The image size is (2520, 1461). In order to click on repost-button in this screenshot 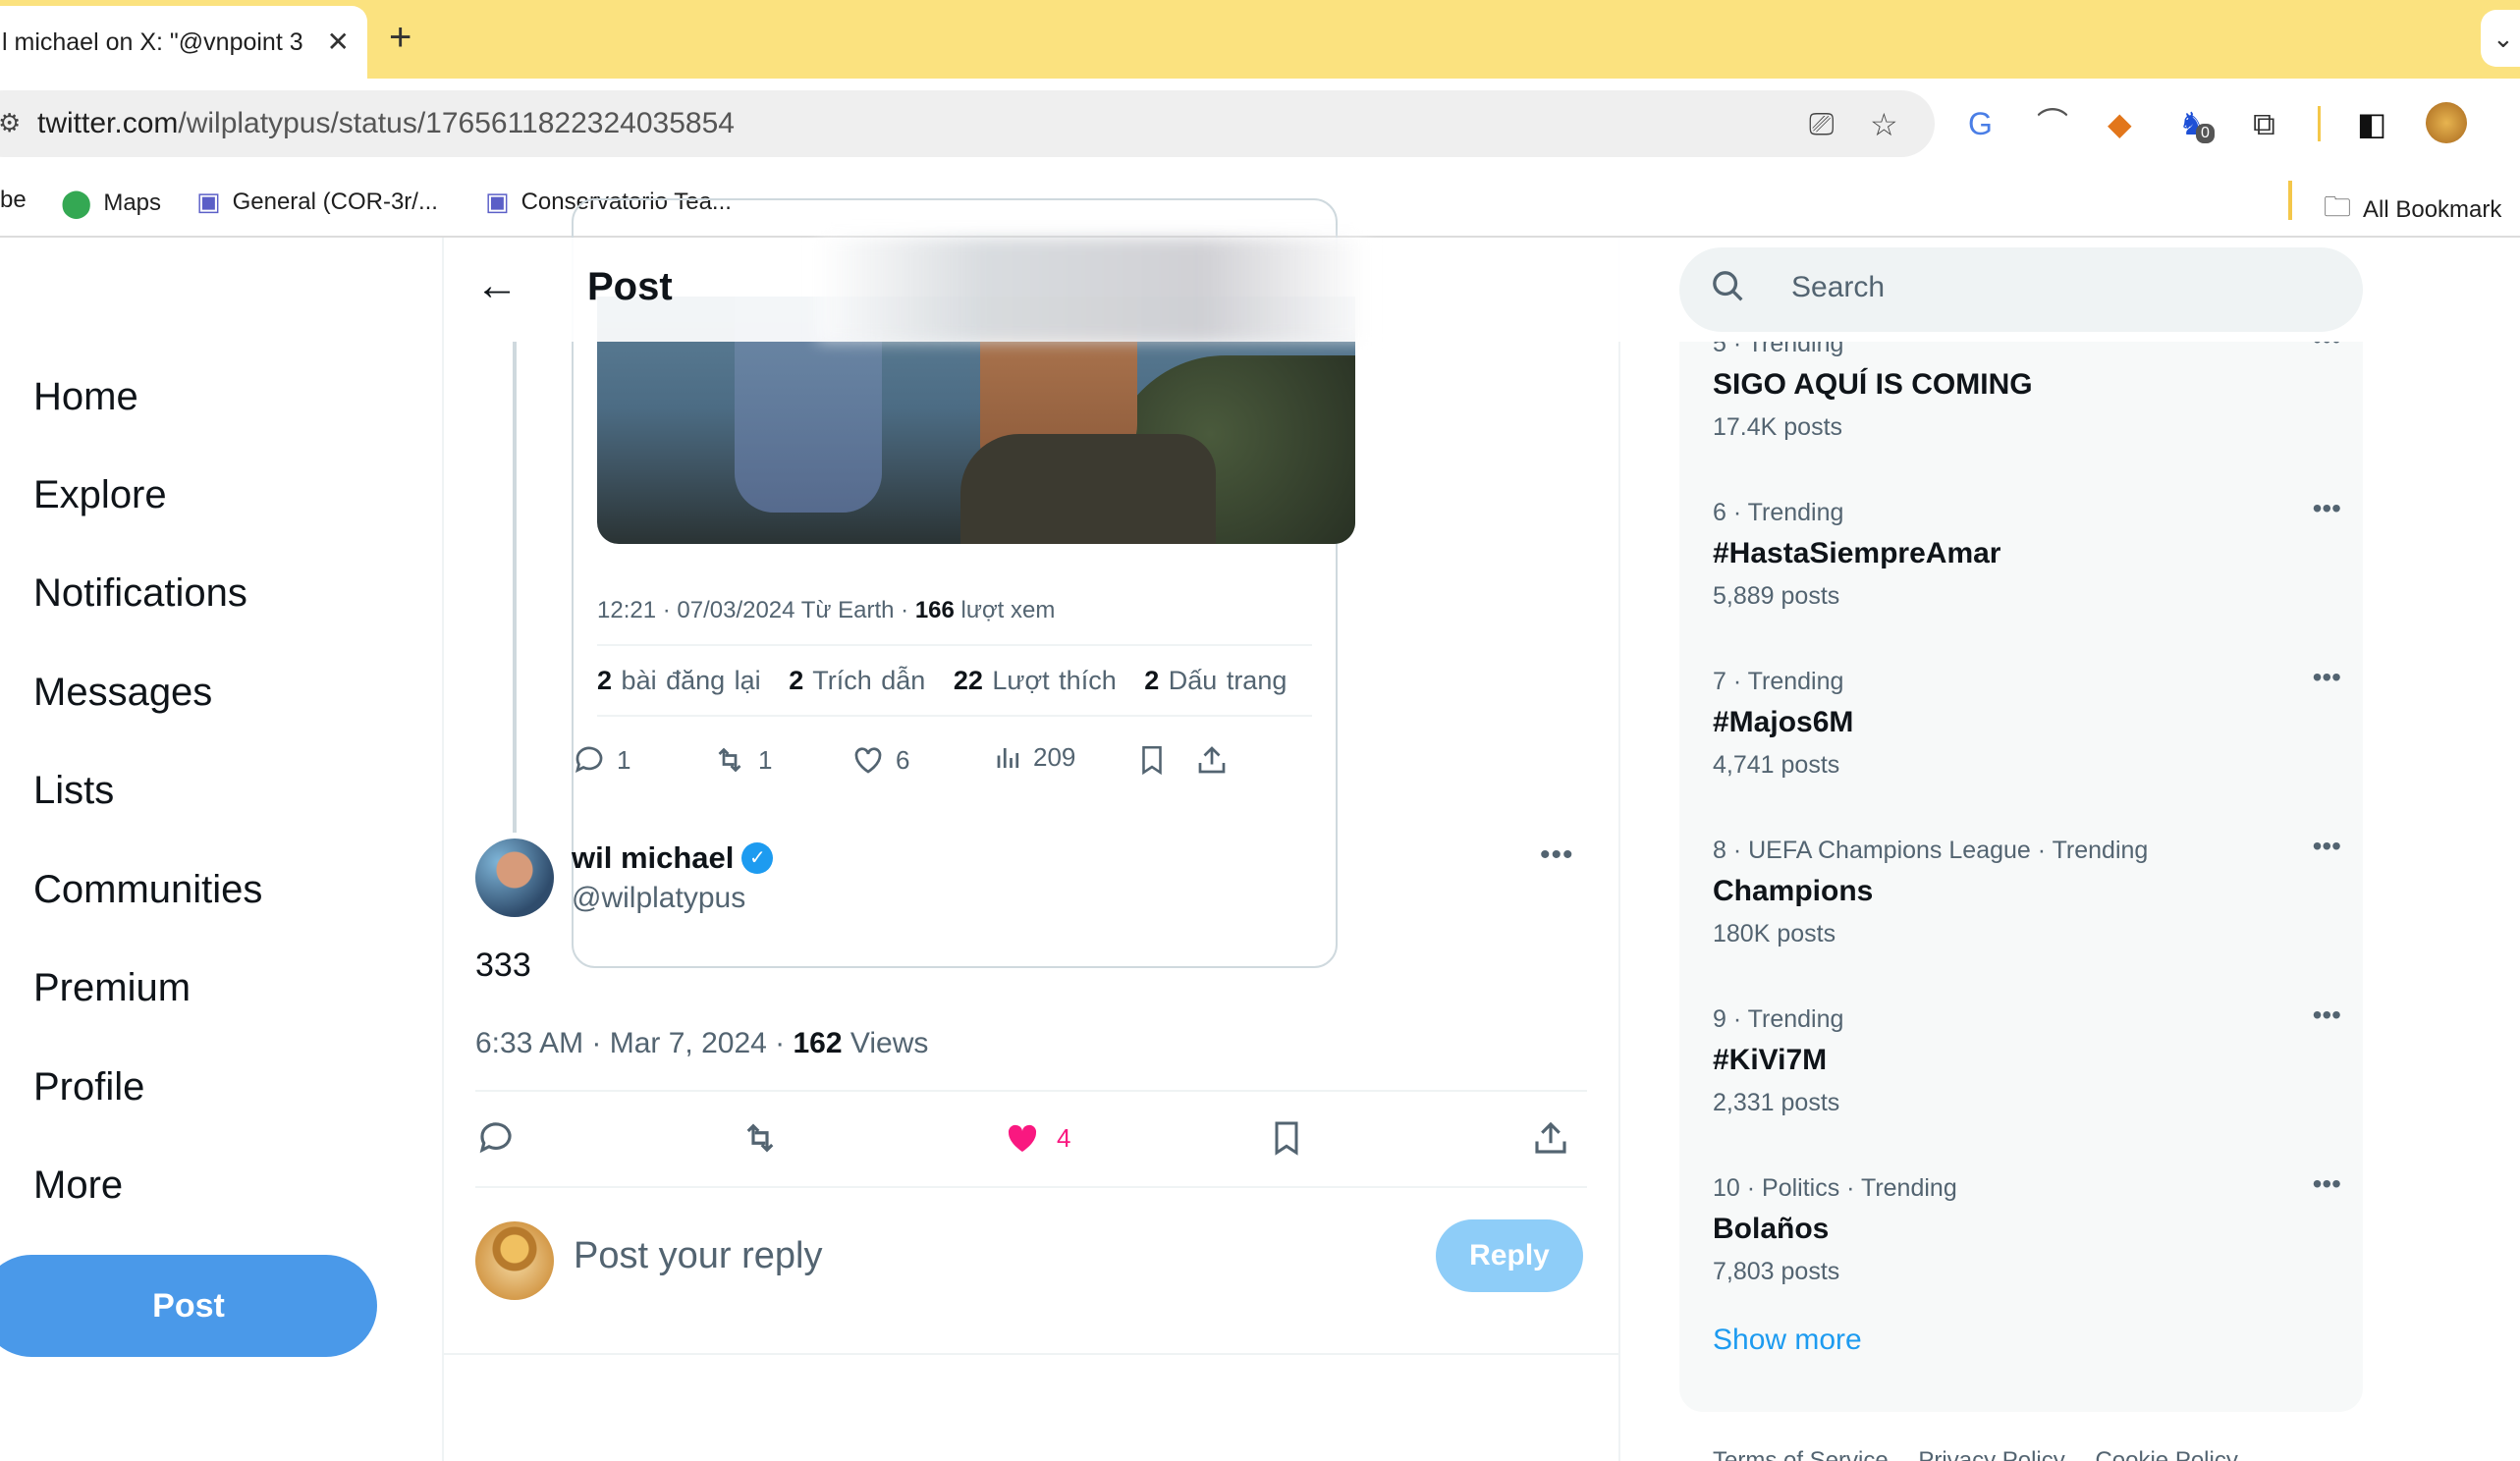, I will do `click(760, 1138)`.